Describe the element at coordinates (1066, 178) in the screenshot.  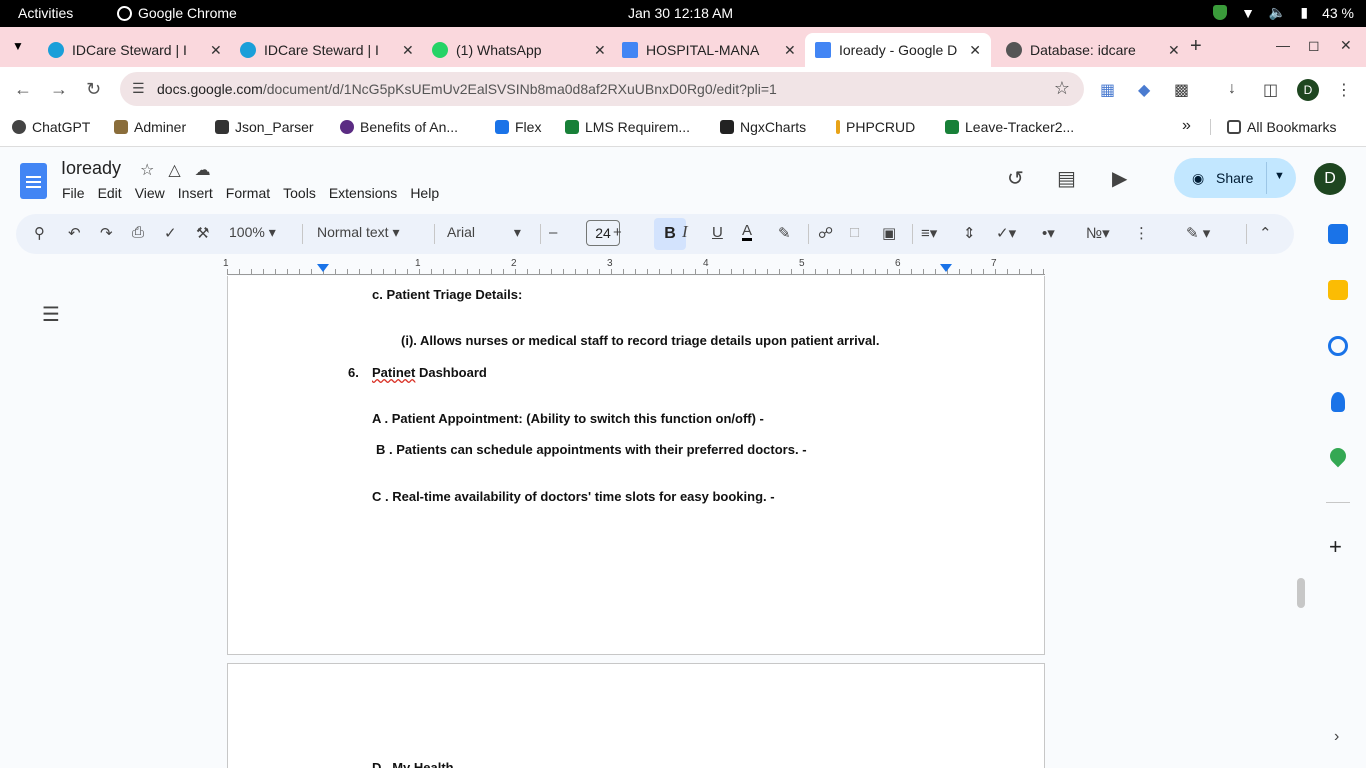
I see `comments-icon: ▤` at that location.